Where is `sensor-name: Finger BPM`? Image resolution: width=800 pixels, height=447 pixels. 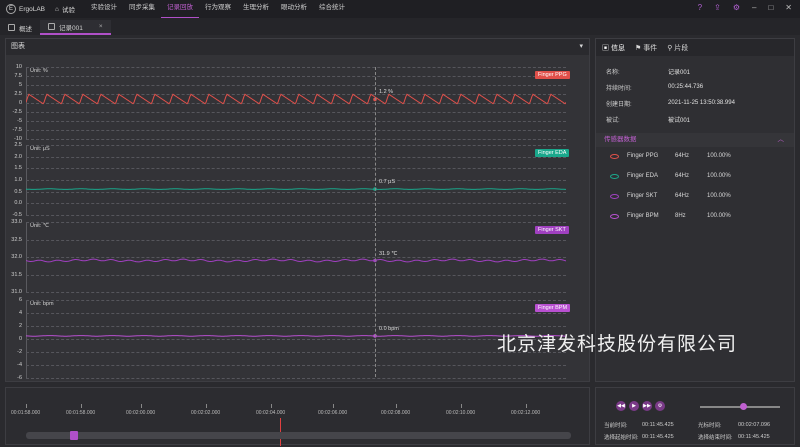
sensor-name: Finger BPM is located at coordinates (643, 216).